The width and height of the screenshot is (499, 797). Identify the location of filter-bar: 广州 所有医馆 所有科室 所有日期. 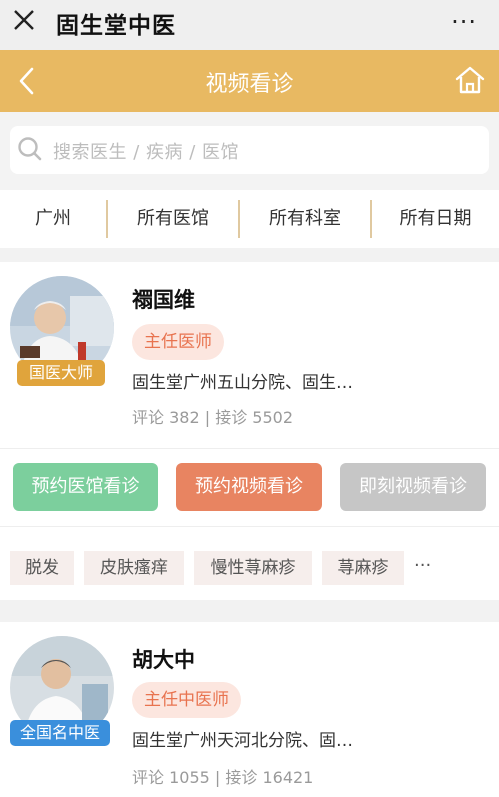
(249, 219).